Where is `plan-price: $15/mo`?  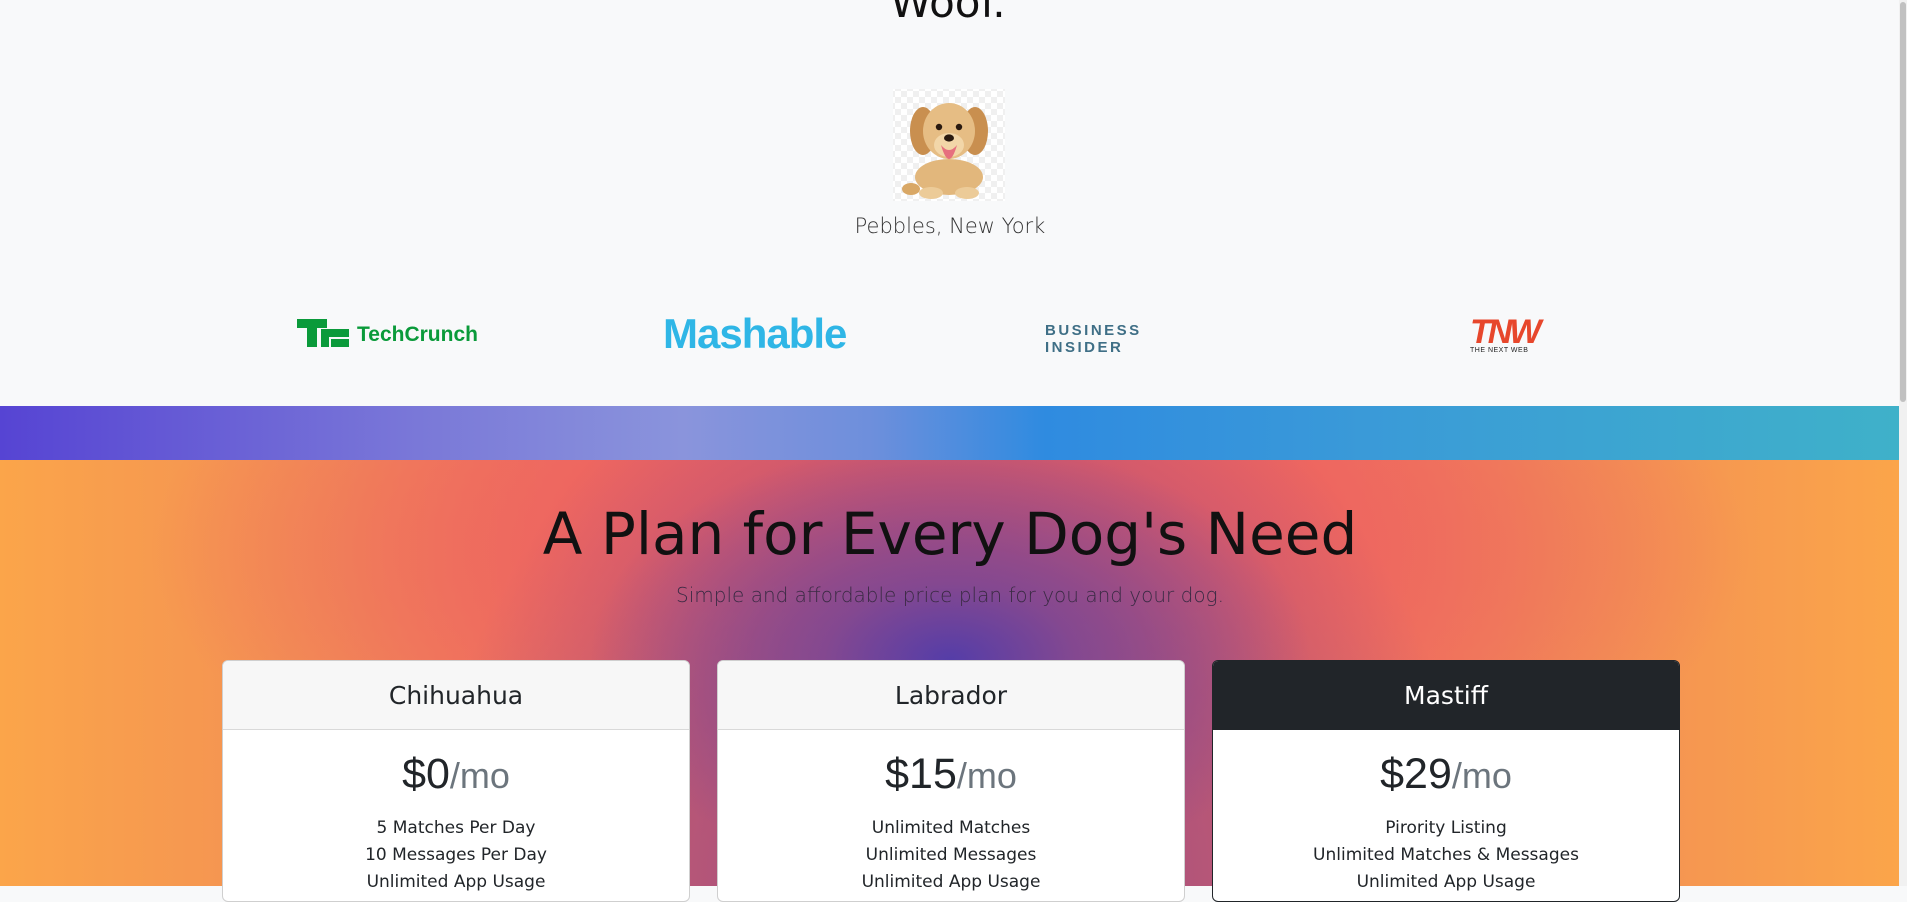
plan-price: $15/mo is located at coordinates (951, 774).